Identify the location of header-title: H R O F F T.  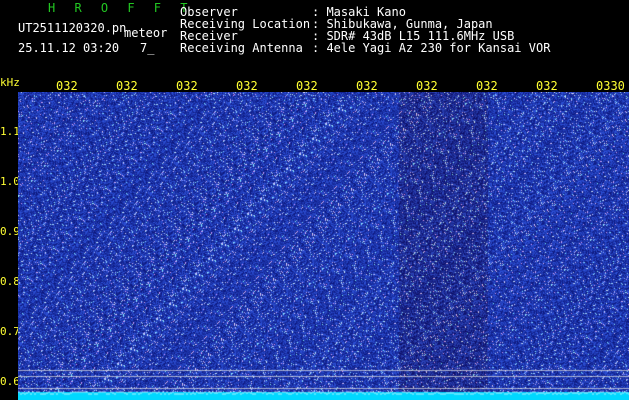
(121, 8).